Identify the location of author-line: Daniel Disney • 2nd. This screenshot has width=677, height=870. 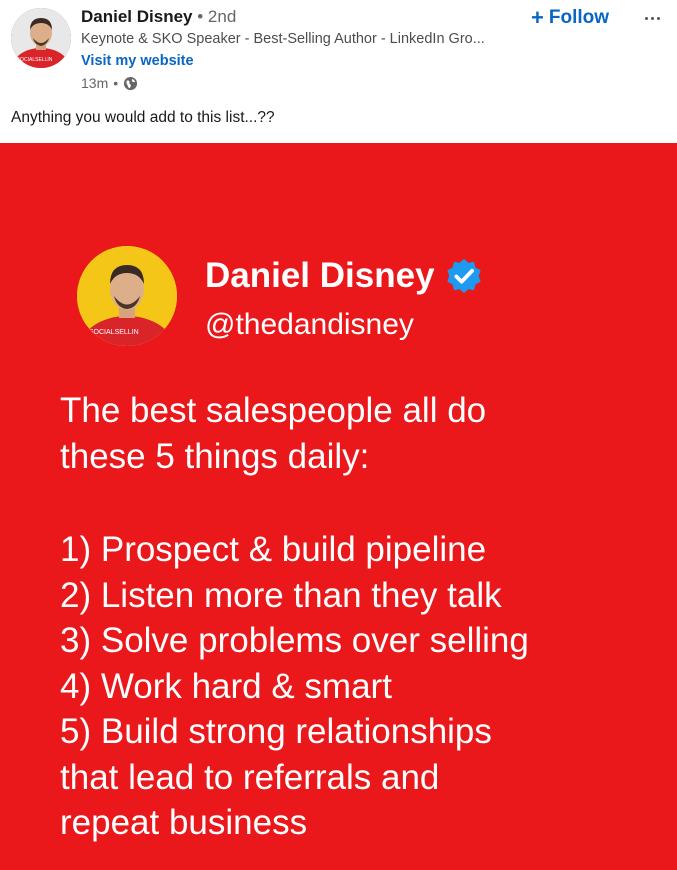
(291, 17).